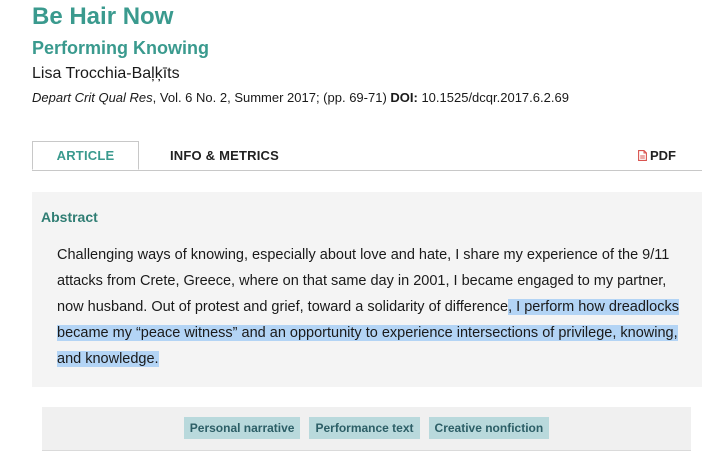 The width and height of the screenshot is (718, 468). What do you see at coordinates (224, 155) in the screenshot?
I see `tab-info-metrics: INFO & METRICS` at bounding box center [224, 155].